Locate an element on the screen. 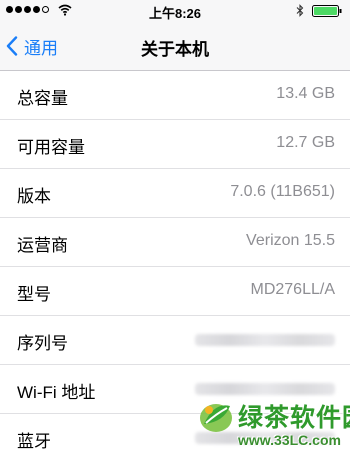 The image size is (350, 459). redacted-value is located at coordinates (265, 340).